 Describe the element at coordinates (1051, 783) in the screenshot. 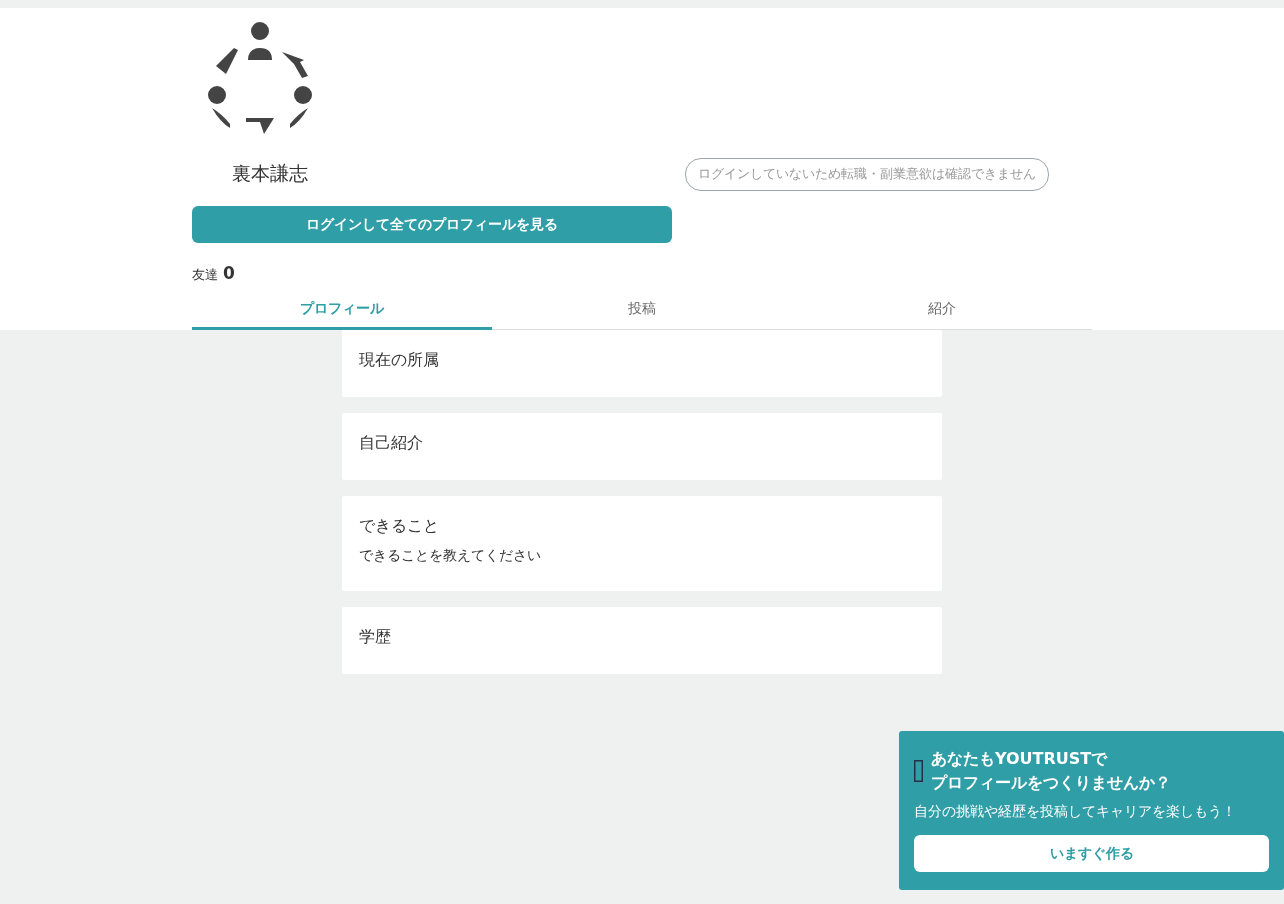

I see `banner-title: プロフィールをつくりませんか？` at that location.